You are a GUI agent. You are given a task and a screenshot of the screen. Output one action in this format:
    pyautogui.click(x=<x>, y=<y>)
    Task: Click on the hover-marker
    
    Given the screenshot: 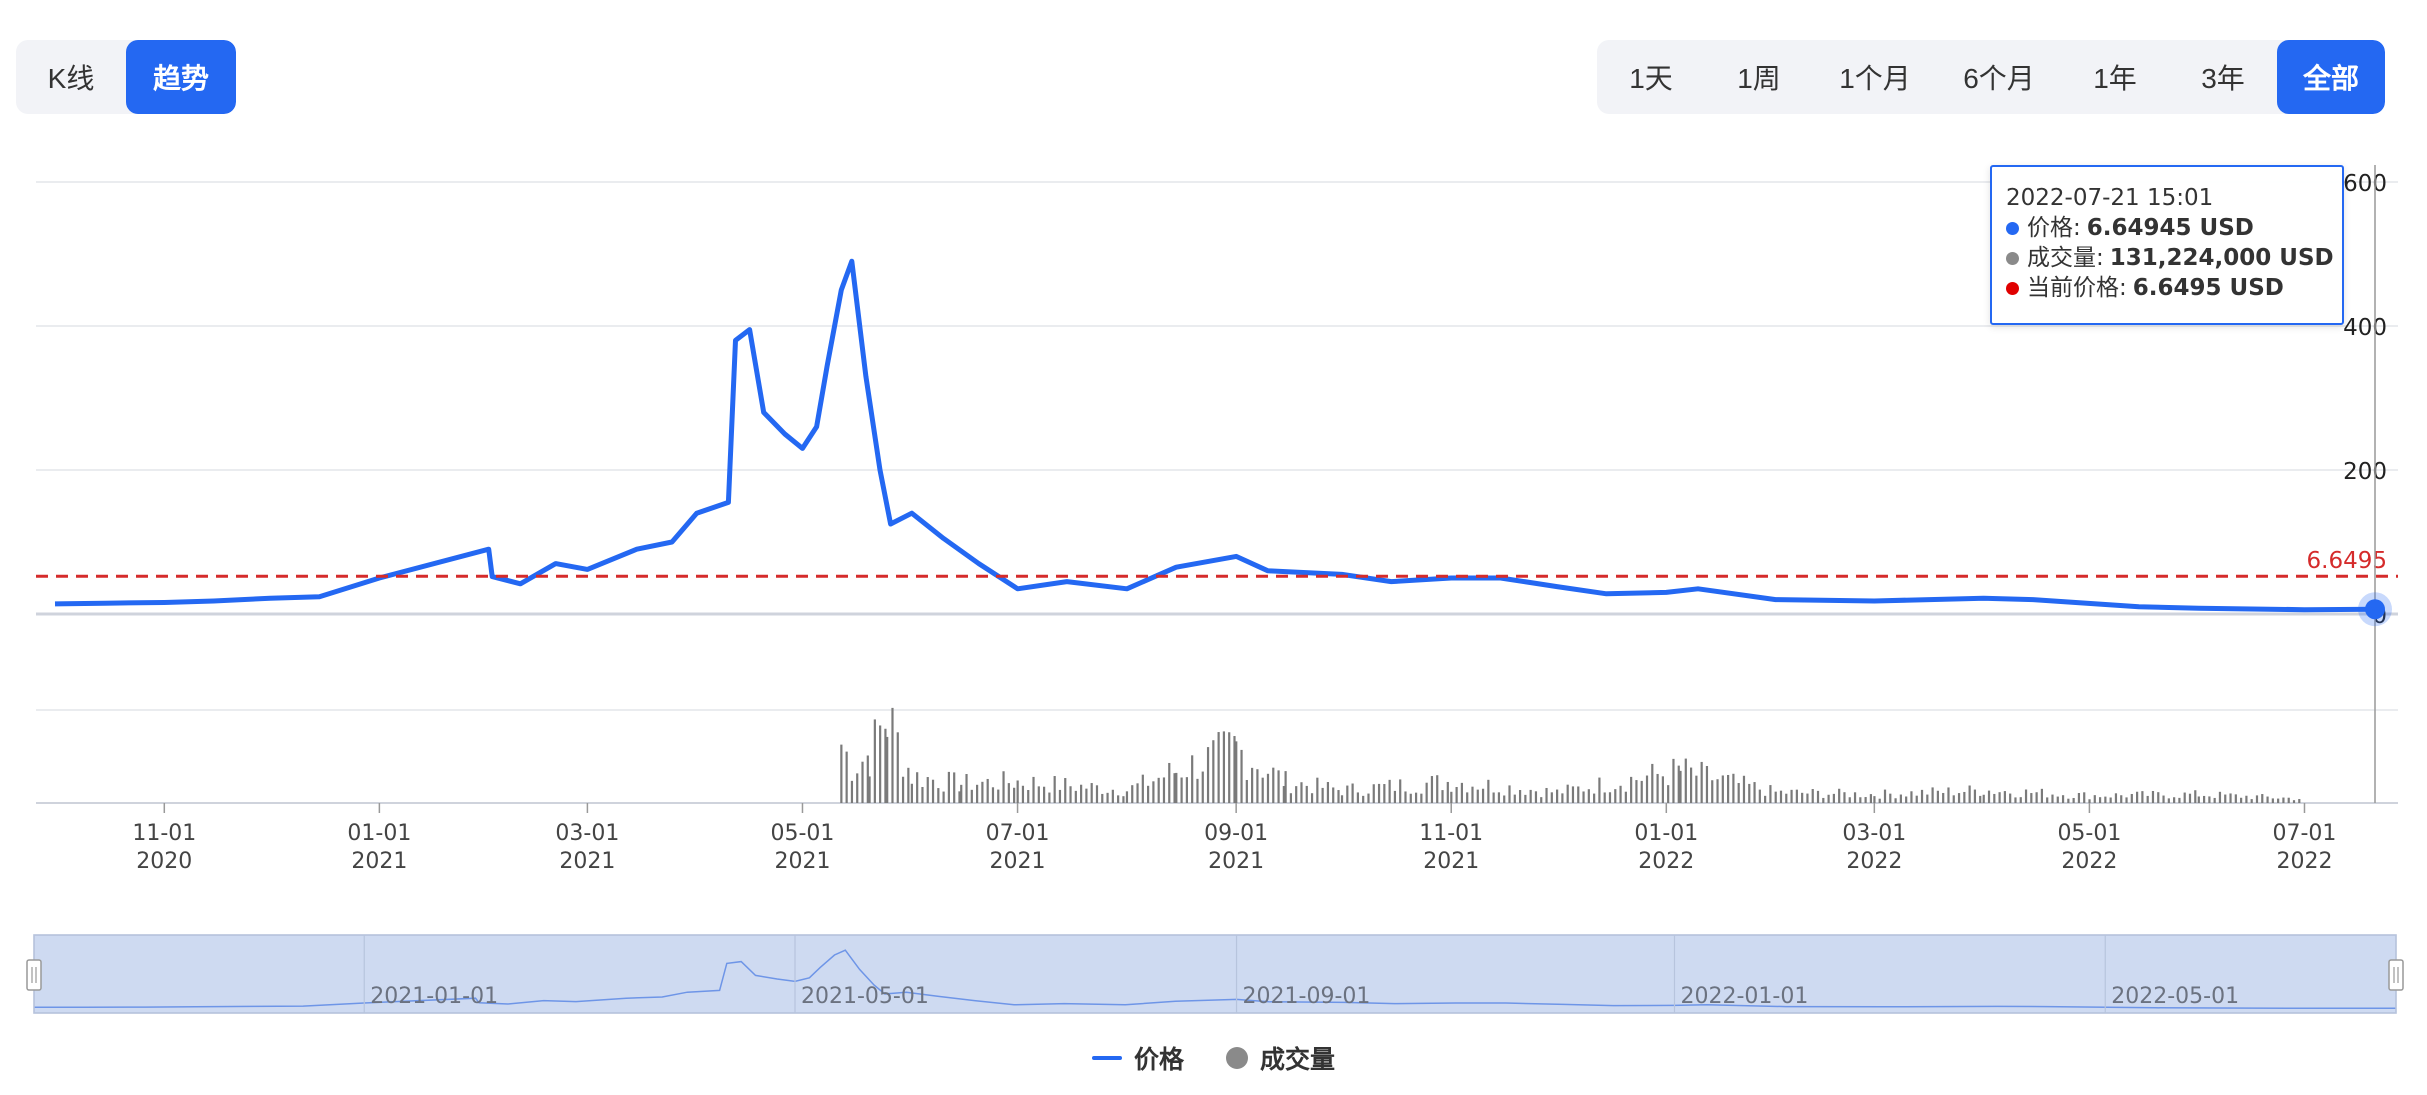 What is the action you would take?
    pyautogui.click(x=2375, y=609)
    